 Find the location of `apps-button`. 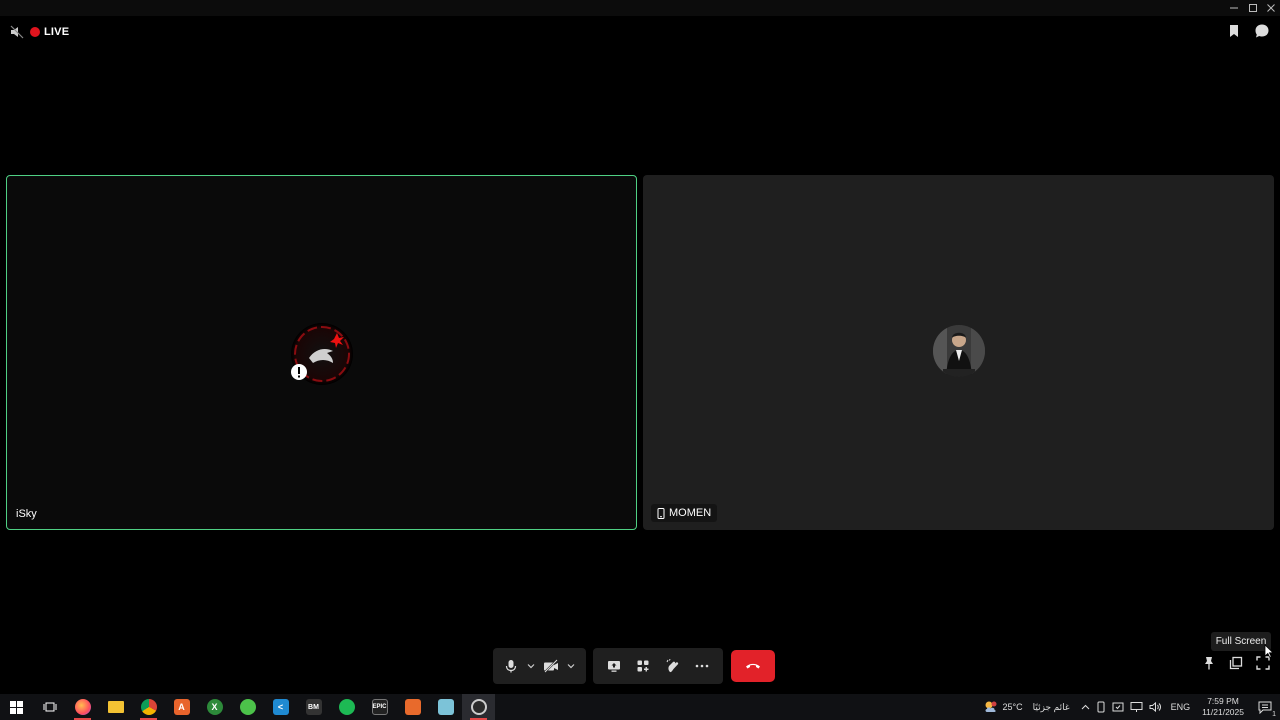

apps-button is located at coordinates (643, 666).